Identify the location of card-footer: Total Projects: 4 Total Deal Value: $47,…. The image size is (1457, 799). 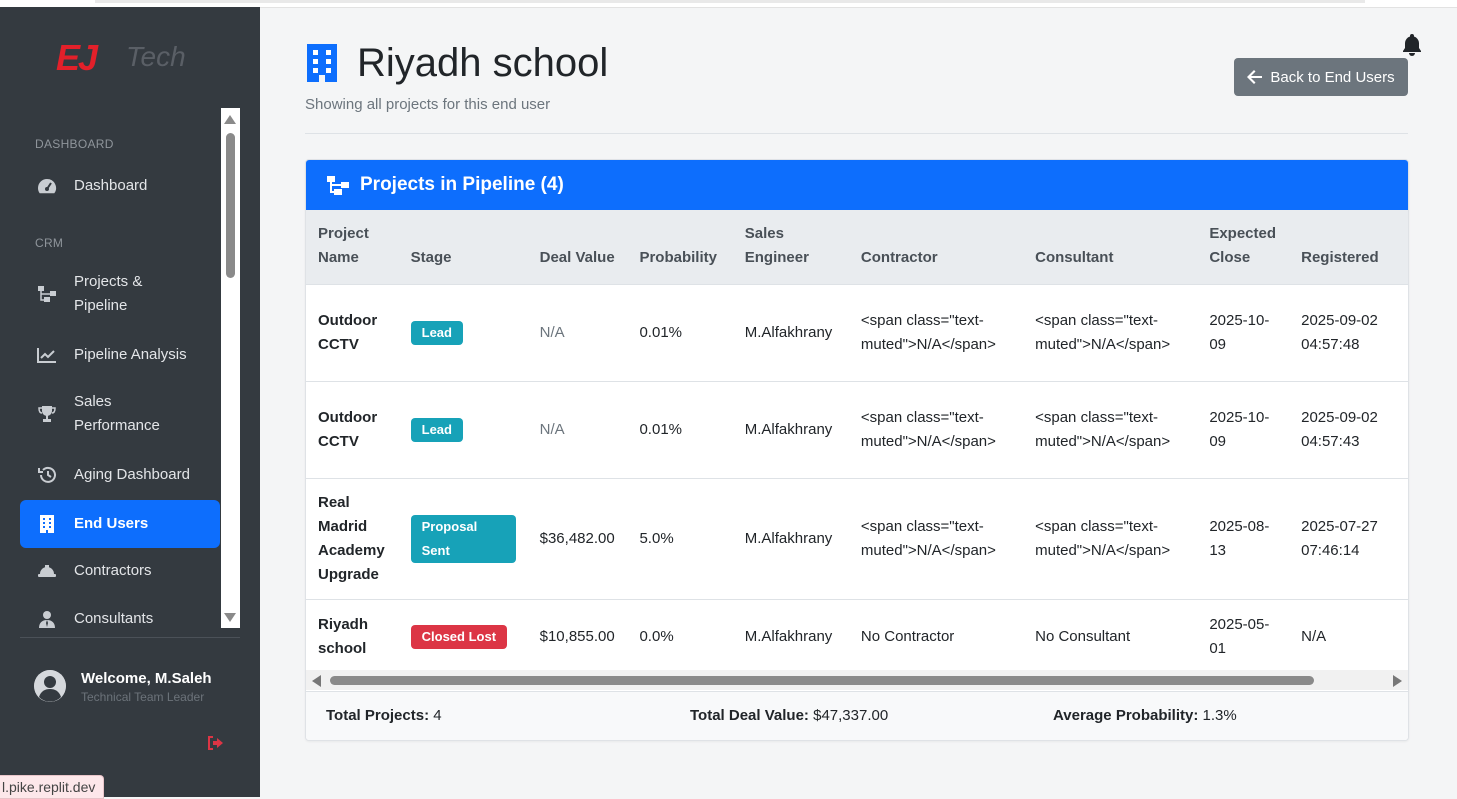
(857, 715).